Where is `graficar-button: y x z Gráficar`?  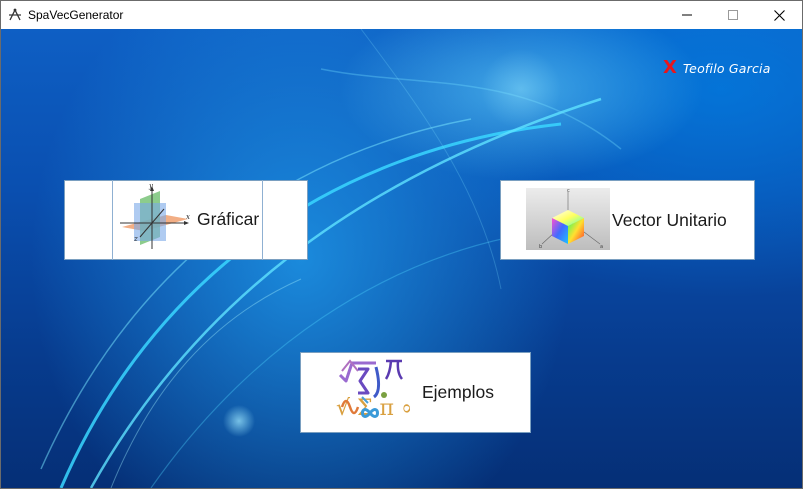
graficar-button: y x z Gráficar is located at coordinates (186, 220).